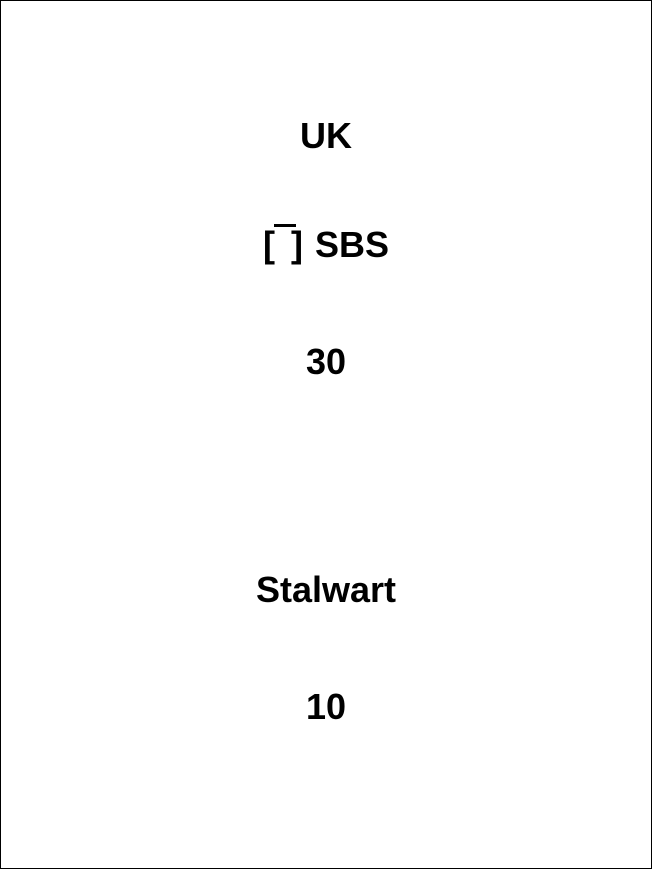 The width and height of the screenshot is (652, 869). I want to click on symbol-close-bracket: ], so click(296, 244).